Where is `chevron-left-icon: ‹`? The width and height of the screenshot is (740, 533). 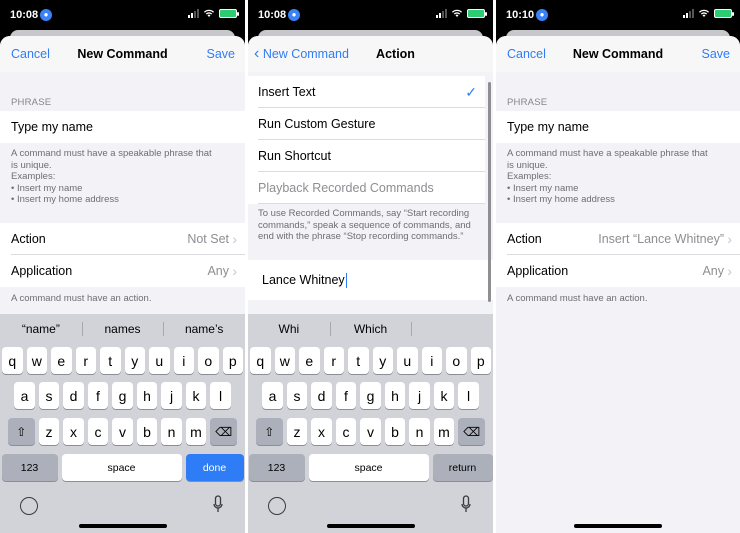 chevron-left-icon: ‹ is located at coordinates (257, 53).